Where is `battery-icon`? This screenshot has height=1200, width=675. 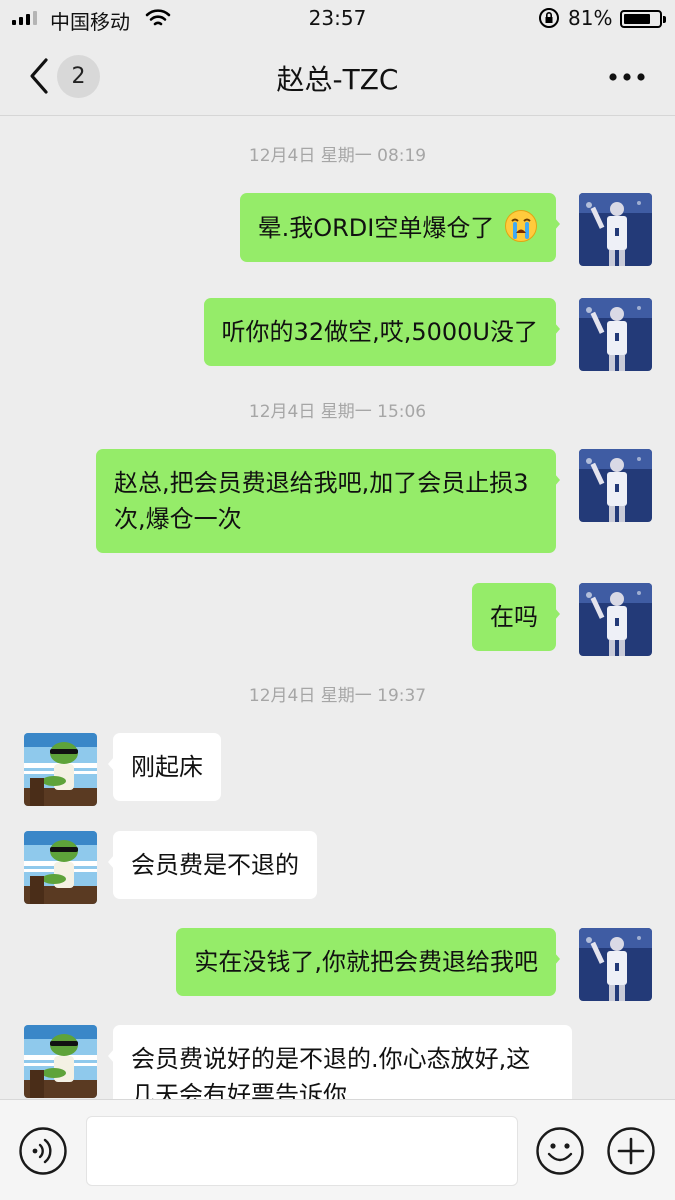
battery-icon is located at coordinates (643, 19).